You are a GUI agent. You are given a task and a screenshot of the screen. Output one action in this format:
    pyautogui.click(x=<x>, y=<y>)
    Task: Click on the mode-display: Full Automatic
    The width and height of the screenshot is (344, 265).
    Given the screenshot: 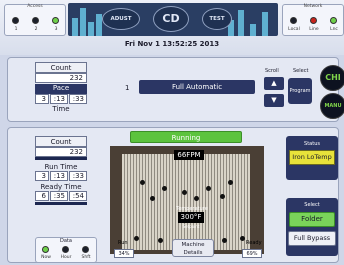 What is the action you would take?
    pyautogui.click(x=197, y=87)
    